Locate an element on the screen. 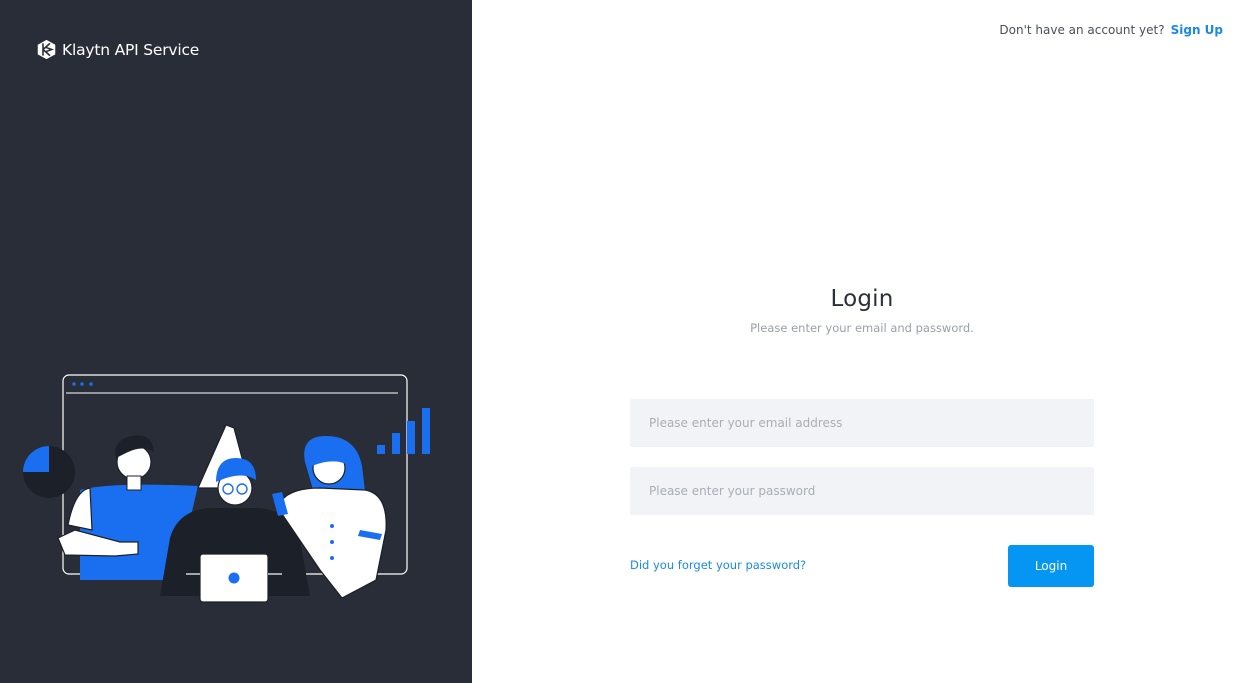 Image resolution: width=1240 pixels, height=683 pixels. page-title: Login is located at coordinates (862, 299).